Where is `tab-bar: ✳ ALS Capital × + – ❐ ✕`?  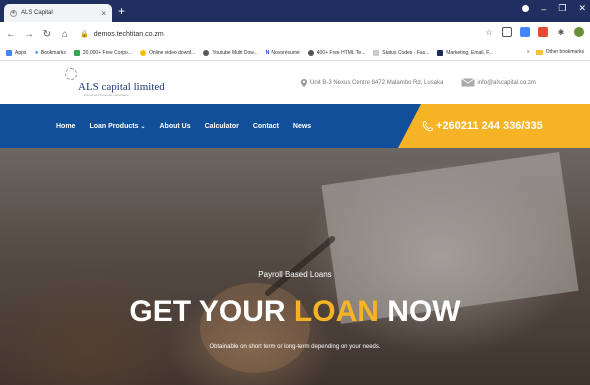
tab-bar: ✳ ALS Capital × + – ❐ ✕ is located at coordinates (295, 11).